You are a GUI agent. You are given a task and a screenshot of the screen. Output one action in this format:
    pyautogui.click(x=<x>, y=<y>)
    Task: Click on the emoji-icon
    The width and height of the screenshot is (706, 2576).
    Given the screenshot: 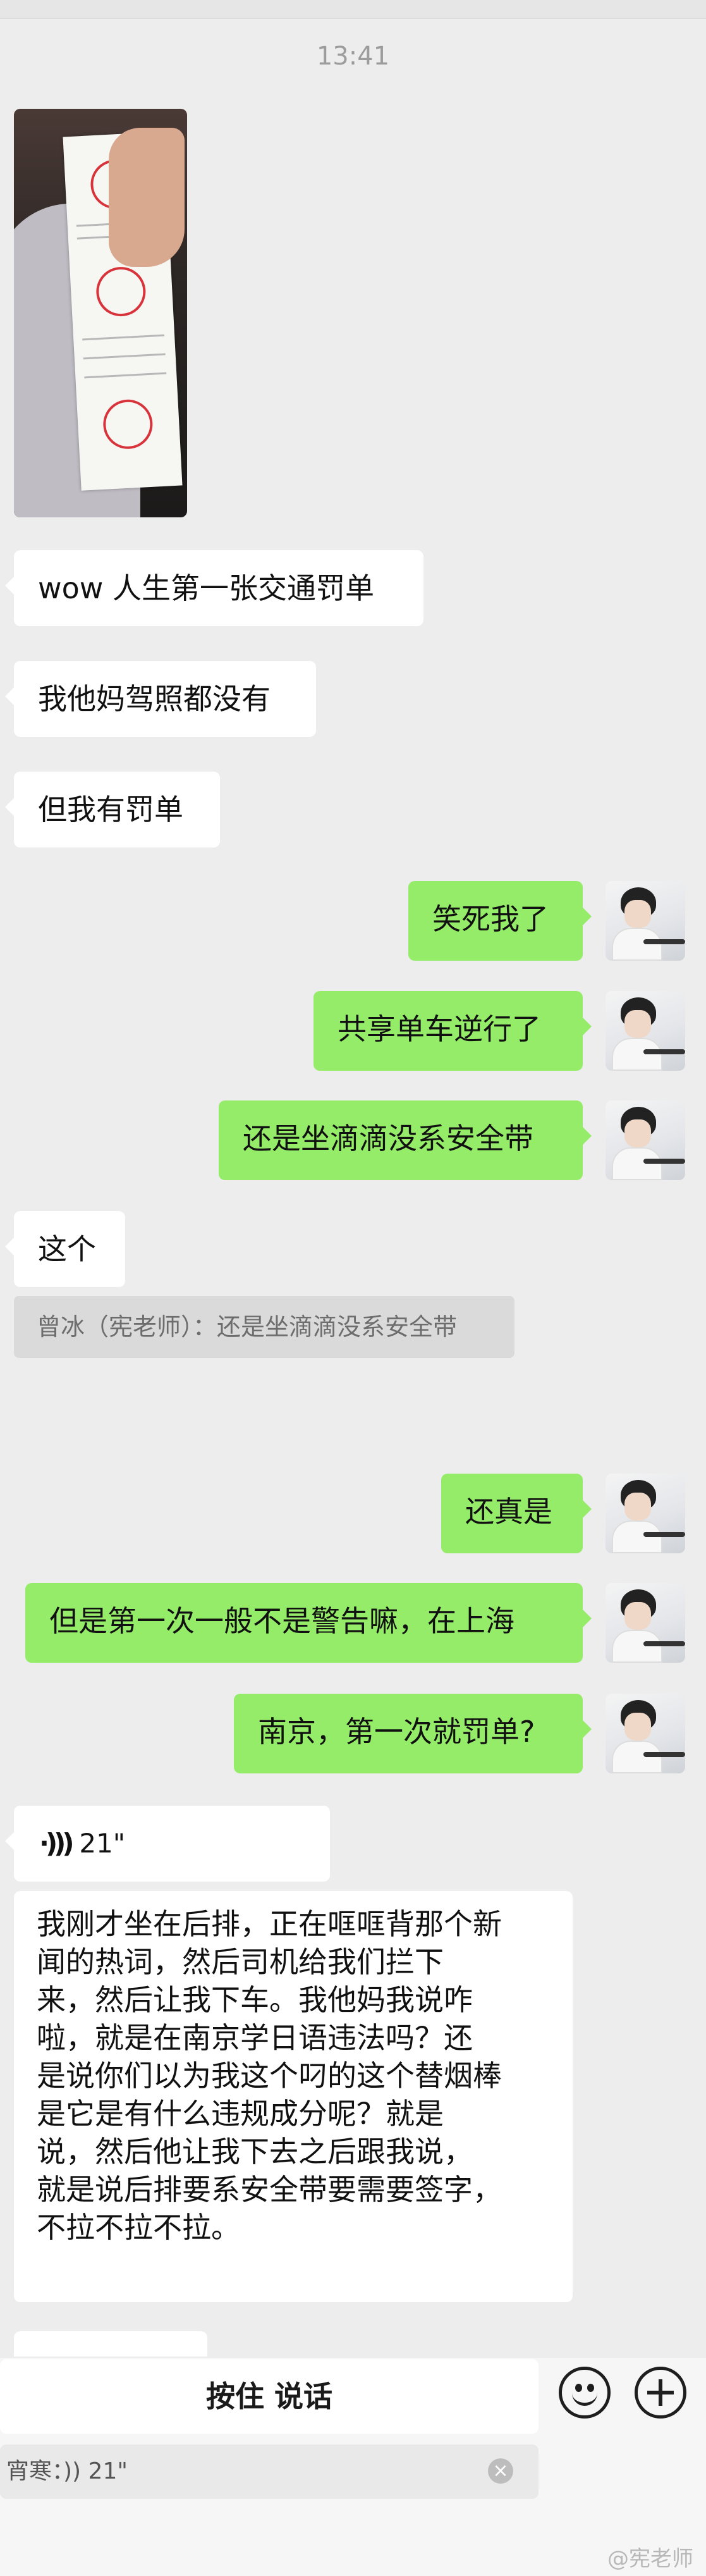 What is the action you would take?
    pyautogui.click(x=585, y=2393)
    